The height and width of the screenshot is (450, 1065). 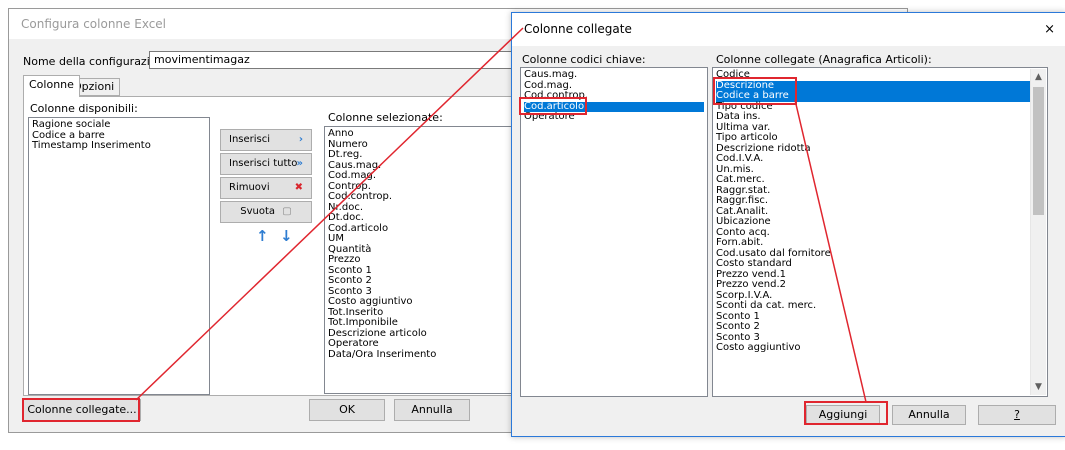 I want to click on insert-label: Inserisci, so click(x=250, y=139).